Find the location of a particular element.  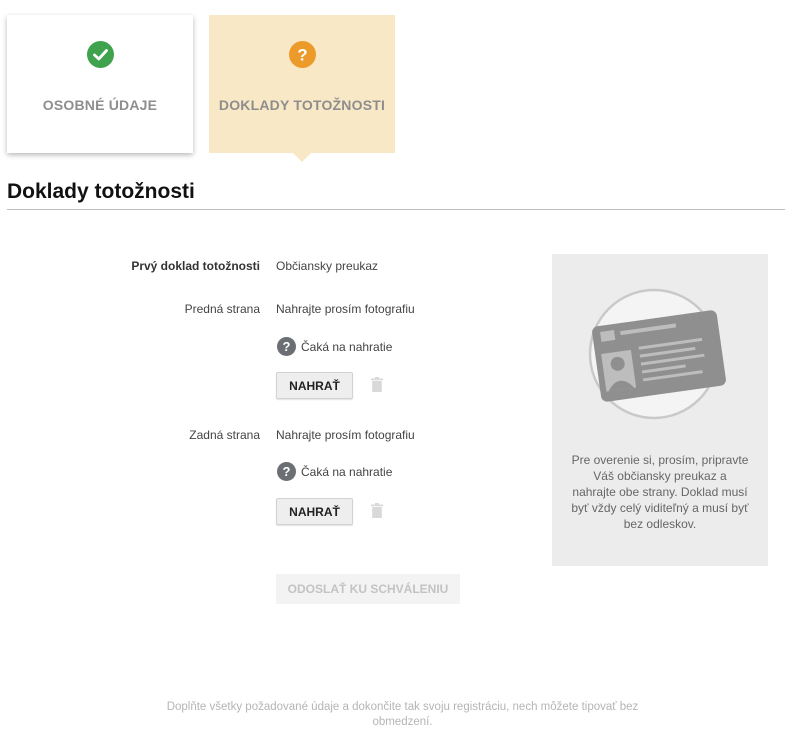

page-title: Doklady totožnosti is located at coordinates (101, 191).